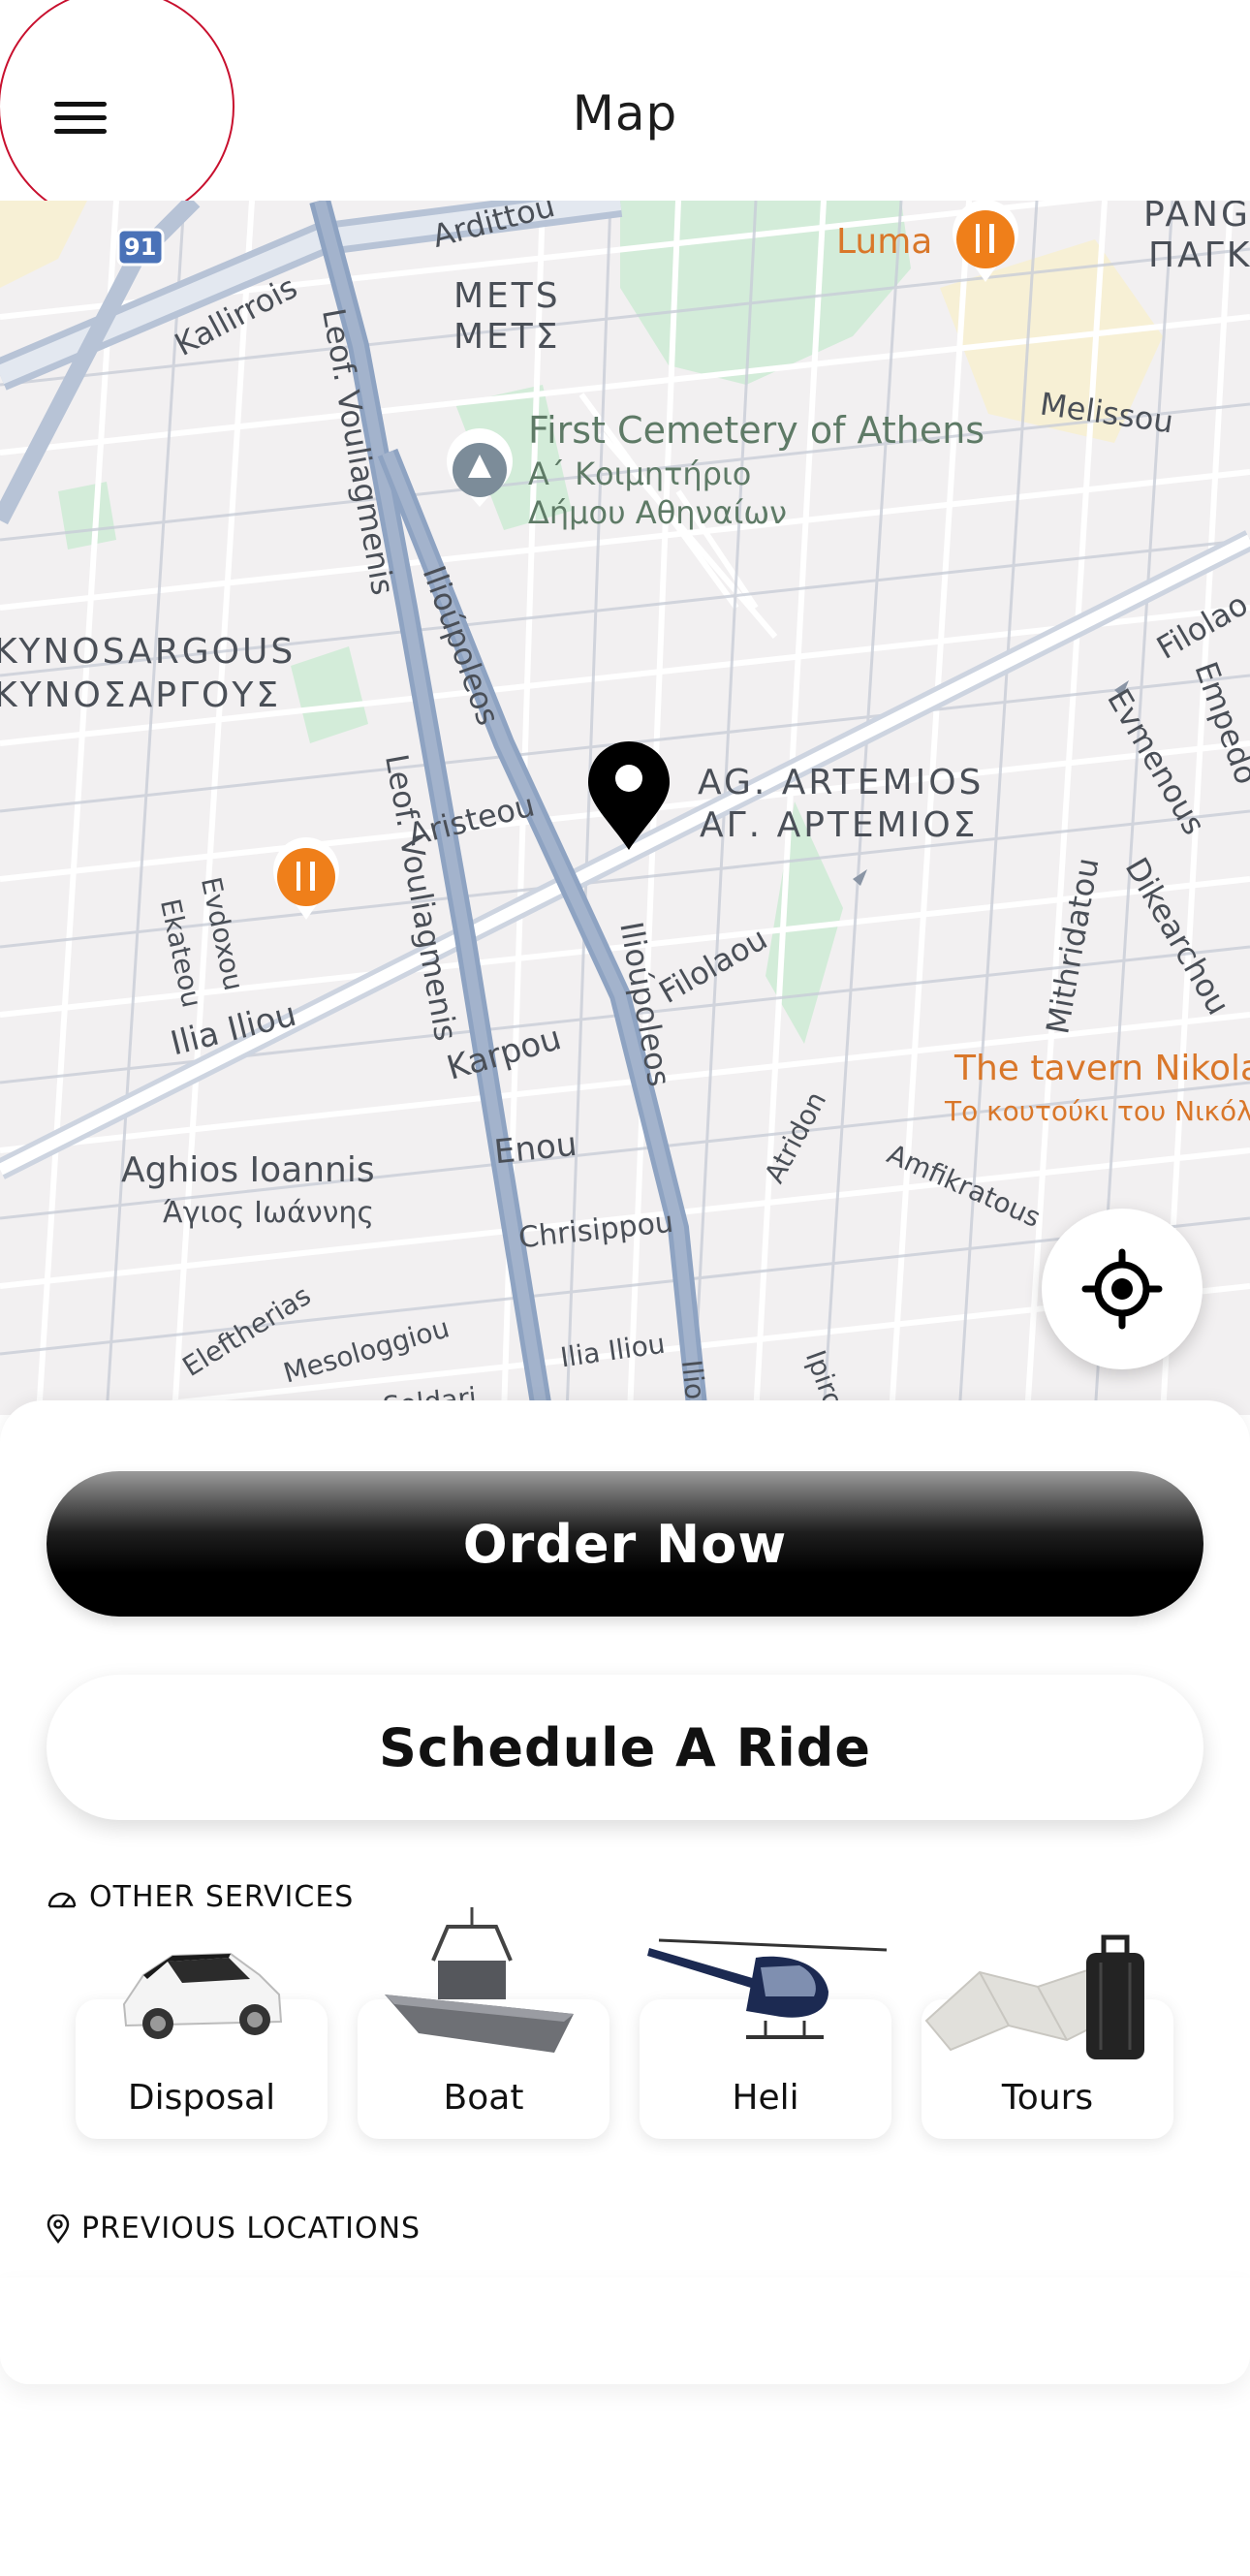  What do you see at coordinates (269, 1213) in the screenshot?
I see `label-aghios-ioannis-gr: Άγιος Ιωάννης` at bounding box center [269, 1213].